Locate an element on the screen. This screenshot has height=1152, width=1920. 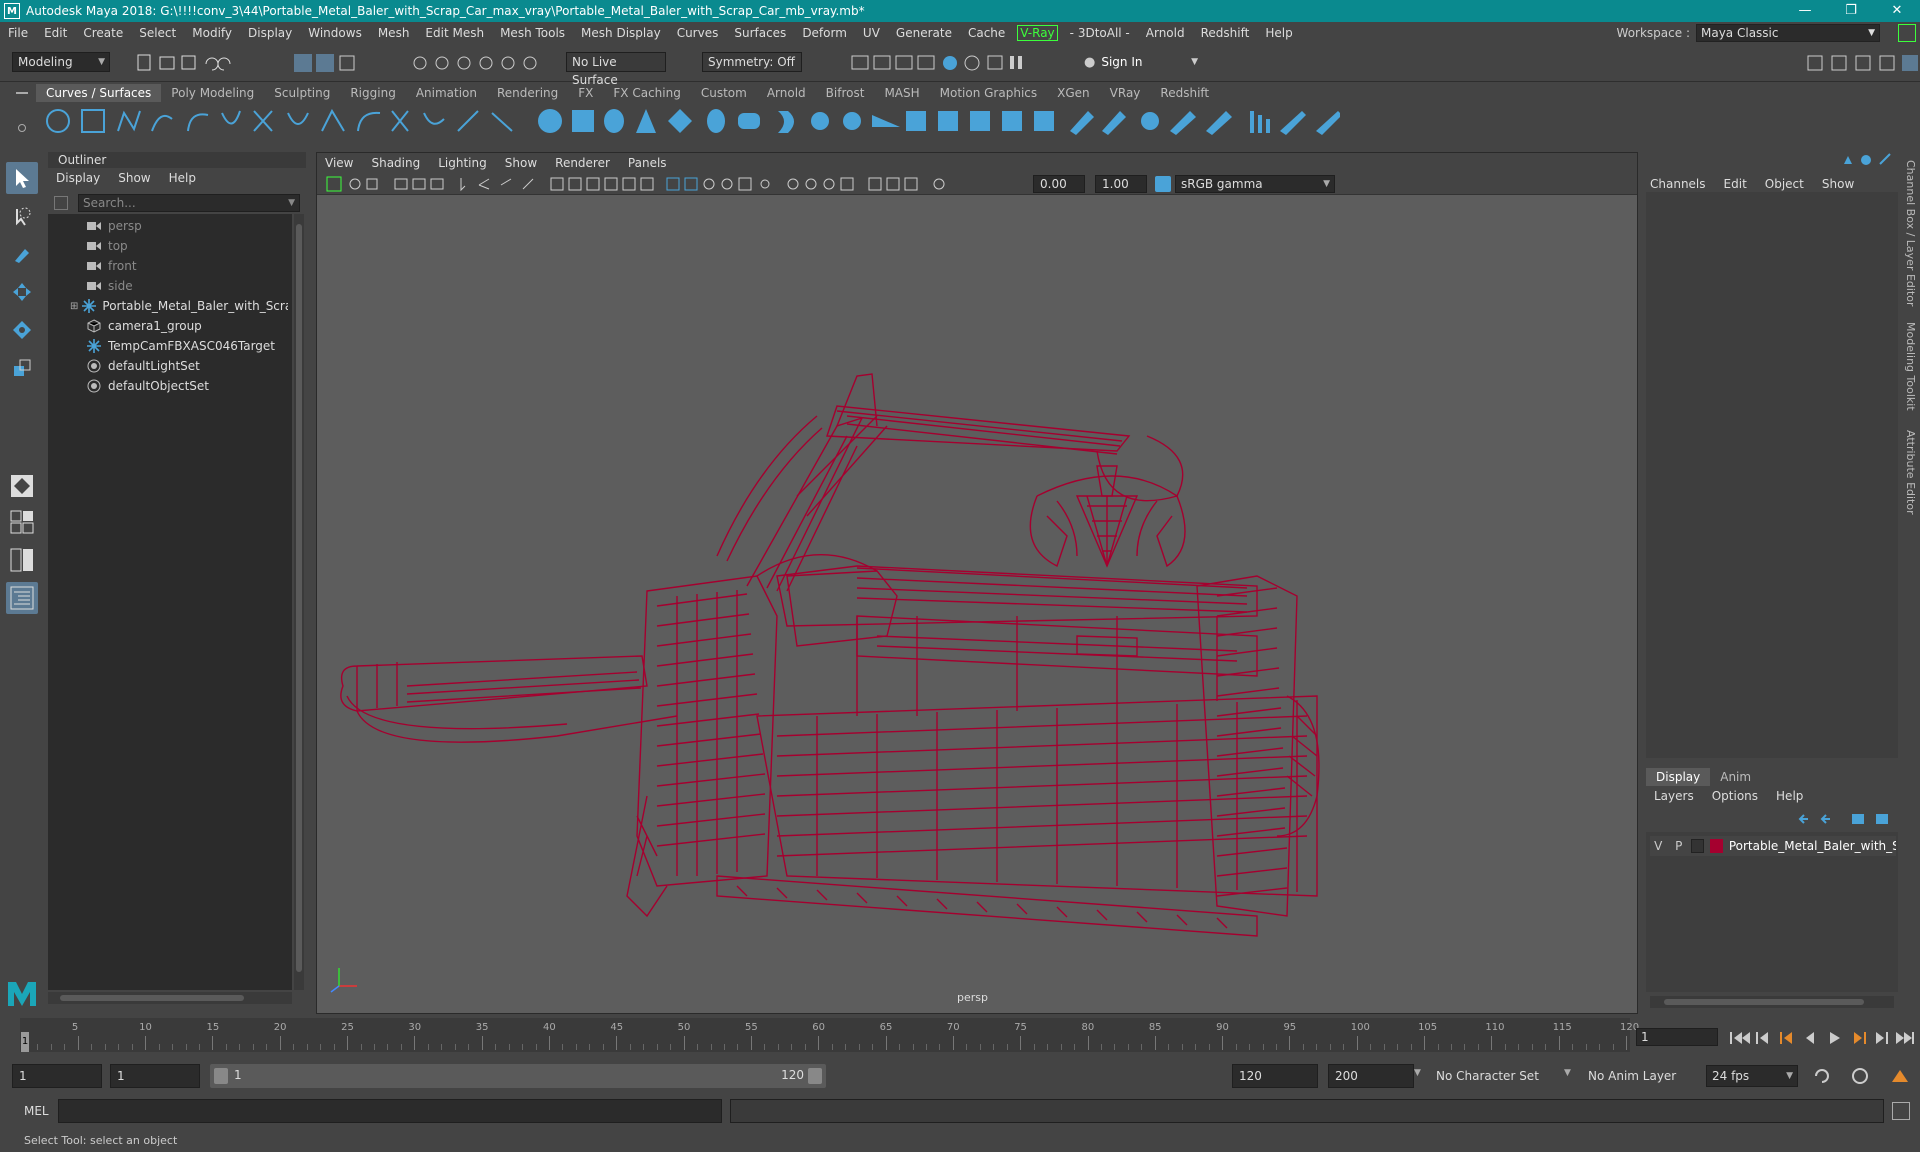
move-tool is located at coordinates (22, 292).